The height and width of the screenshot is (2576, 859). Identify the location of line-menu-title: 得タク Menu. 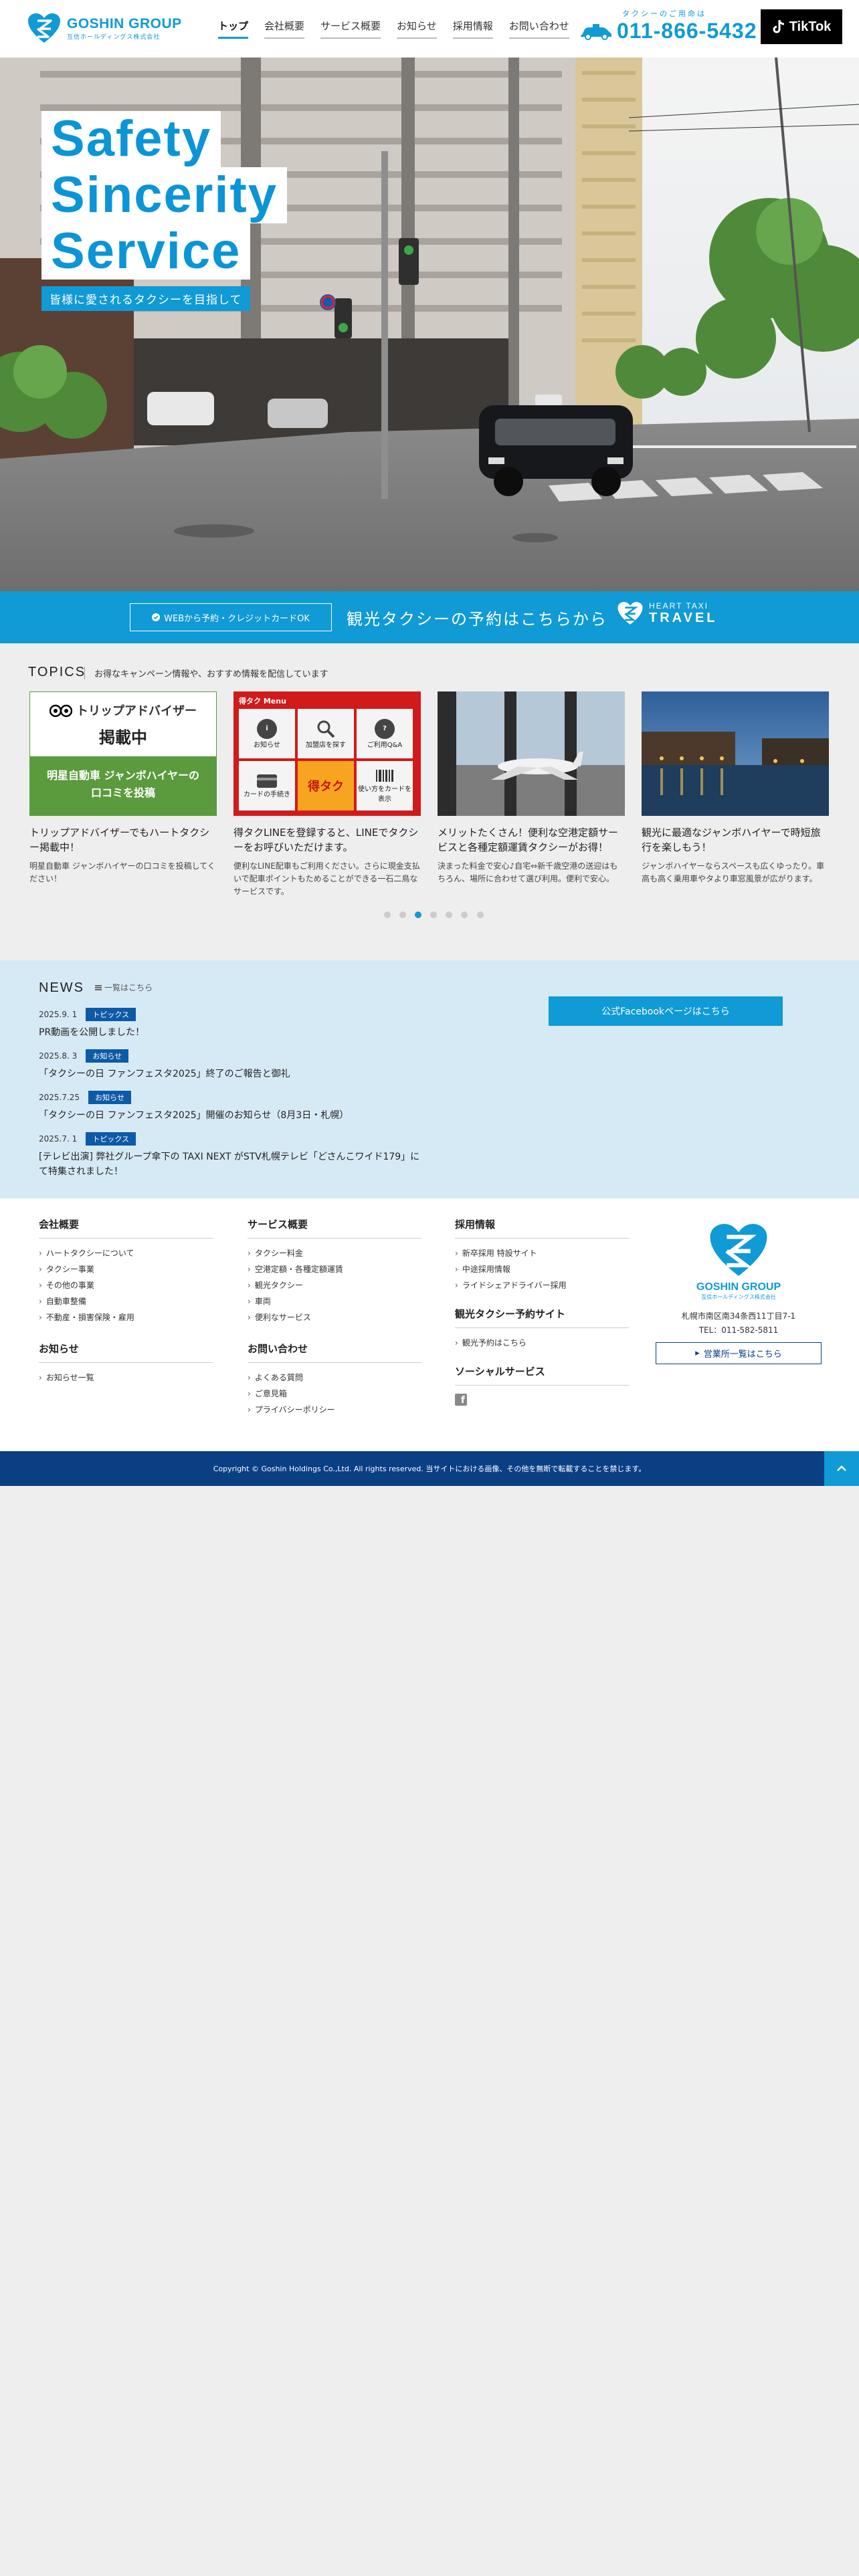
(262, 701).